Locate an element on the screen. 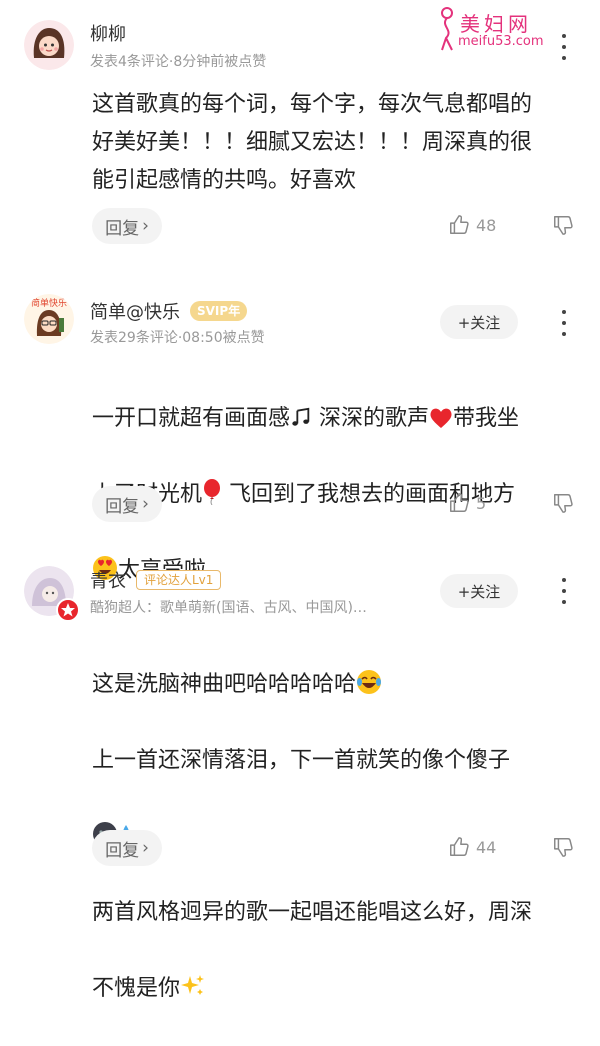  svip-badge-label: SVIP年 is located at coordinates (219, 311).